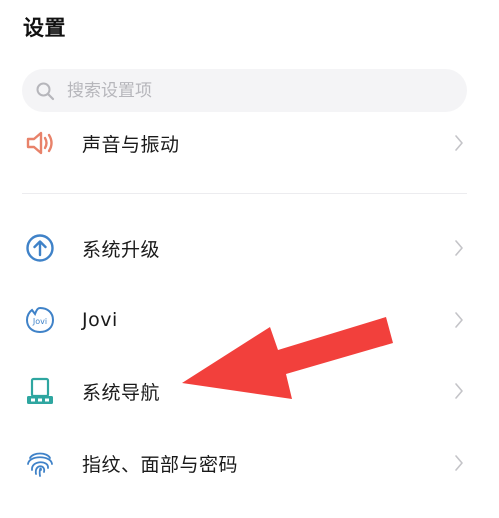 This screenshot has width=499, height=518. Describe the element at coordinates (40, 248) in the screenshot. I see `upgrade-arrow-icon` at that location.